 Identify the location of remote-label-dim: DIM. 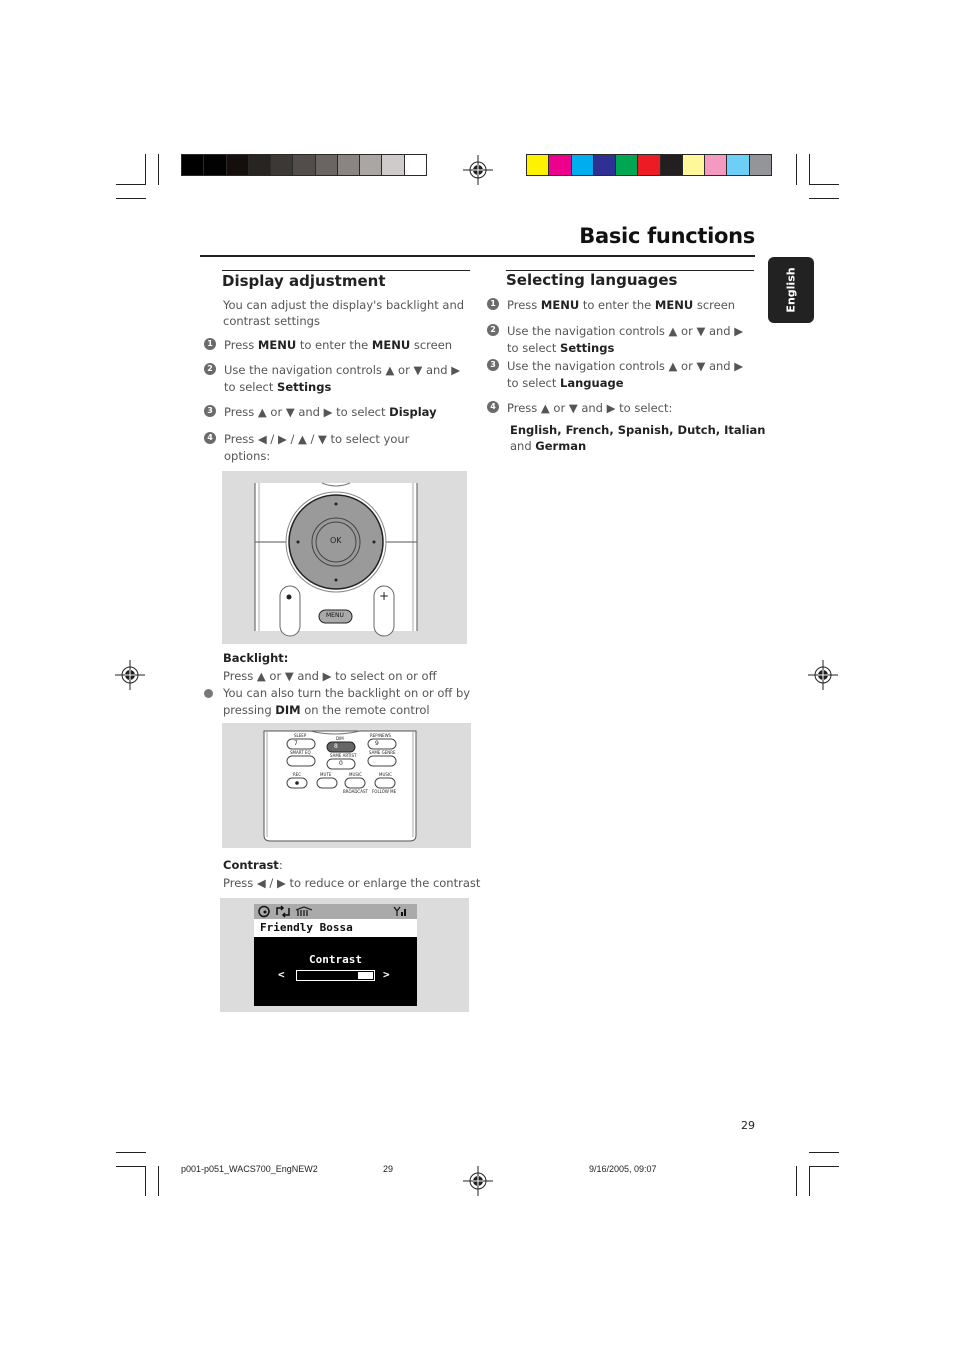
(340, 738).